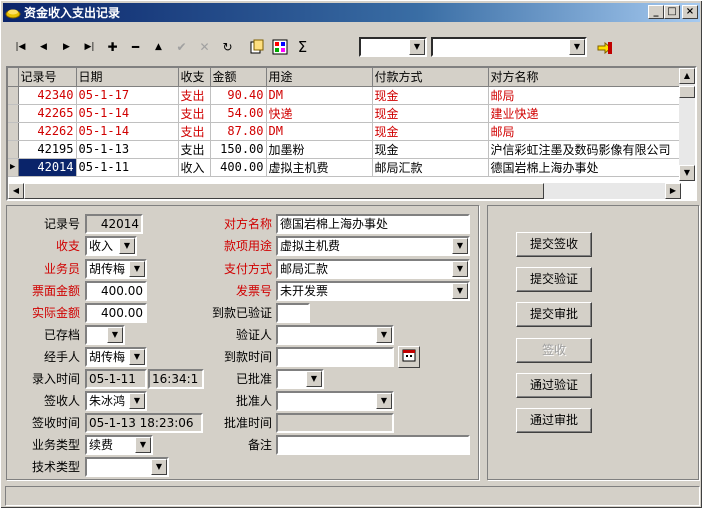  What do you see at coordinates (127, 149) in the screenshot?
I see `cell-date: 05-1-13` at bounding box center [127, 149].